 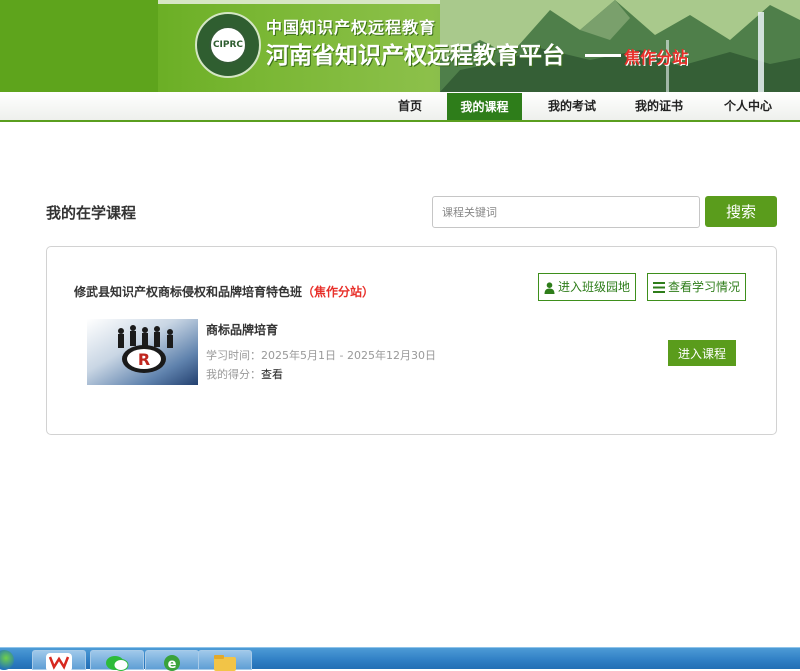 I want to click on wps-glyph, so click(x=59, y=662).